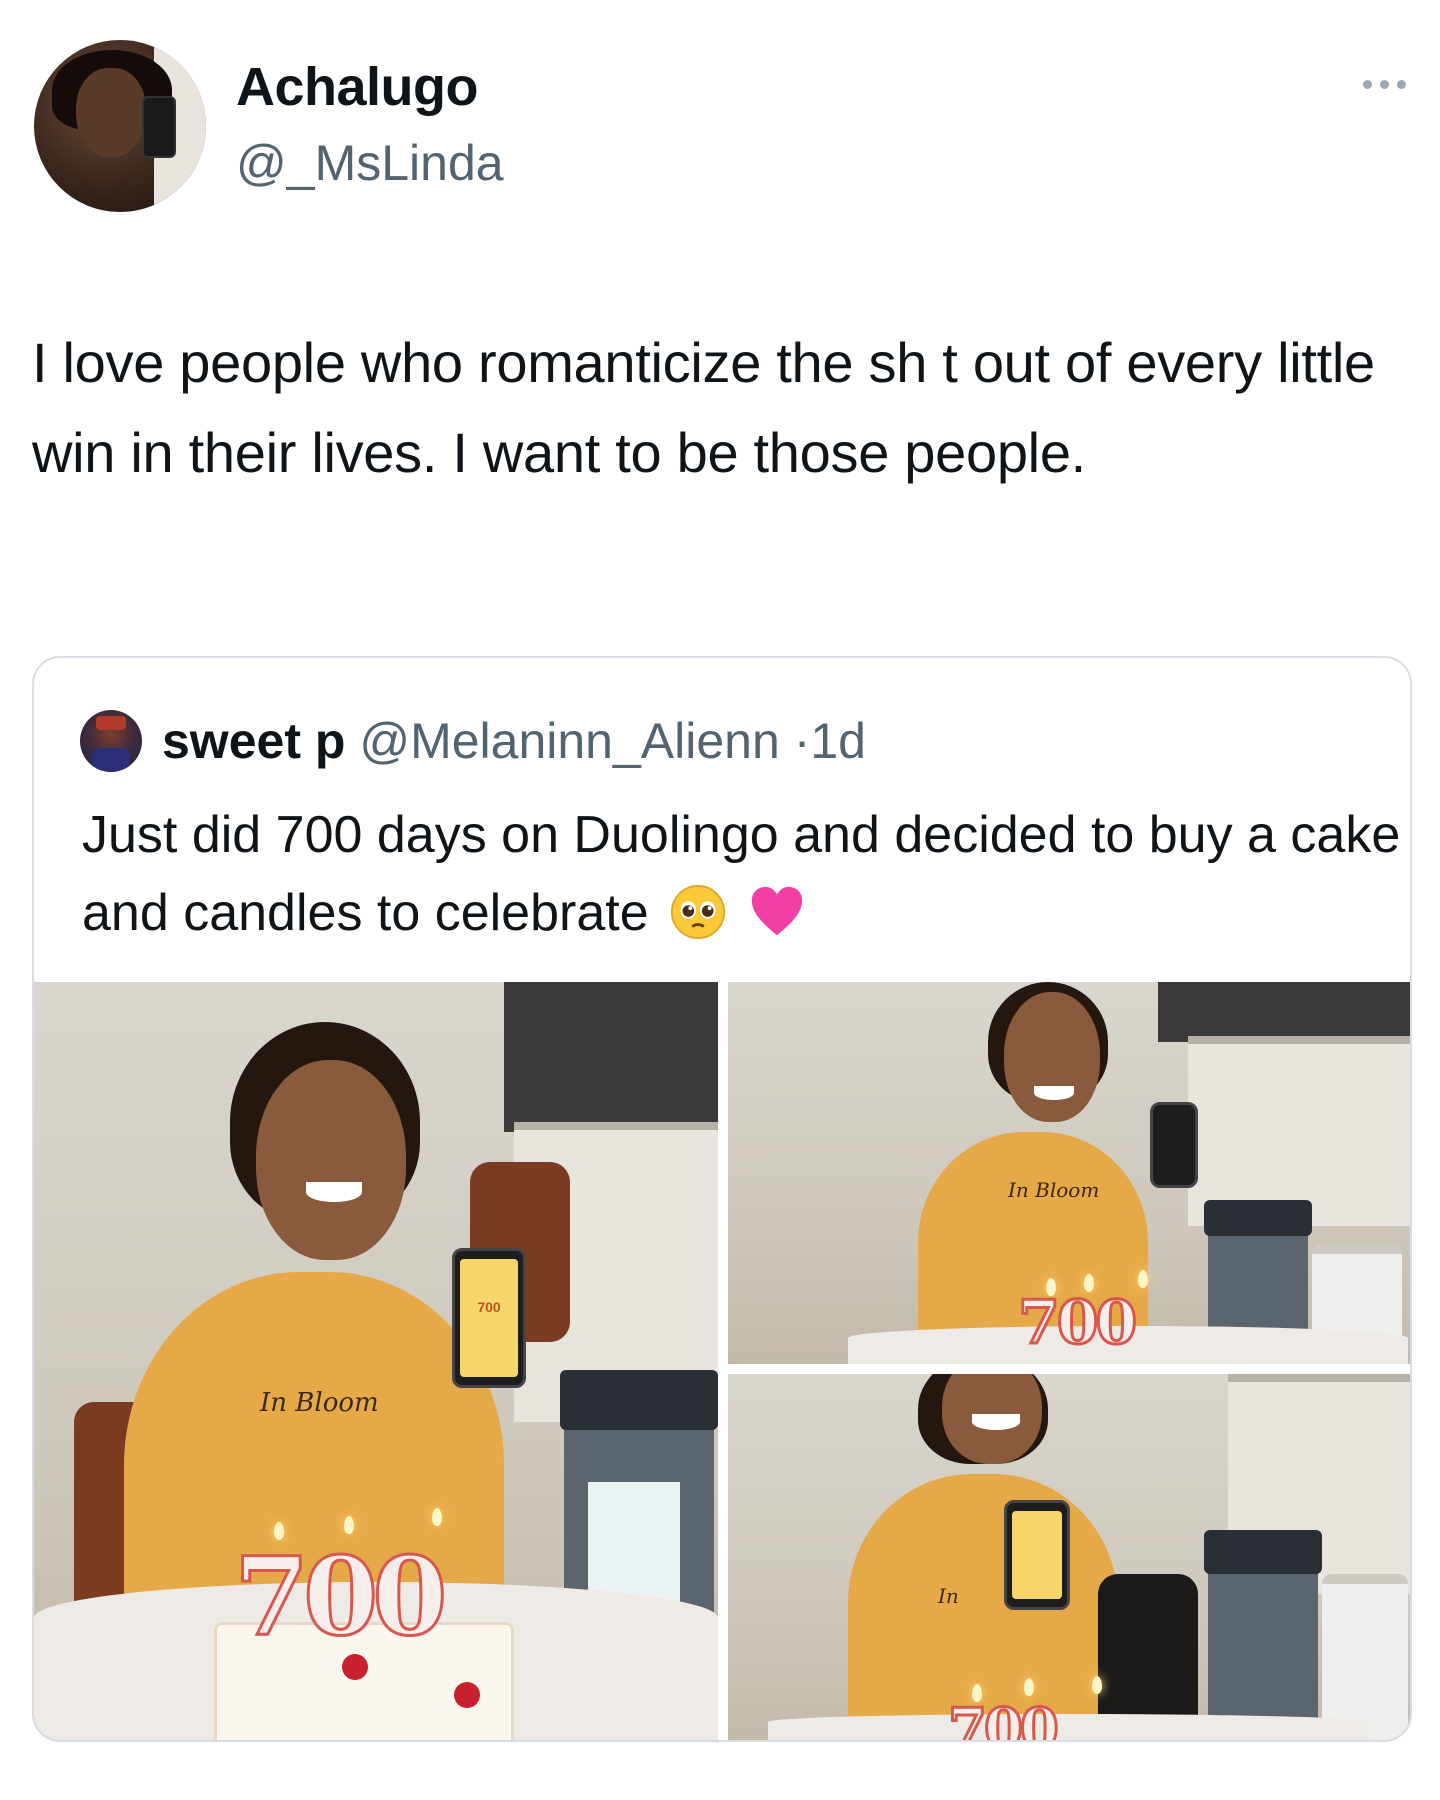  I want to click on quoted-tweet-header: sweet p @Melaninn_Alienn ·1d, so click(514, 741).